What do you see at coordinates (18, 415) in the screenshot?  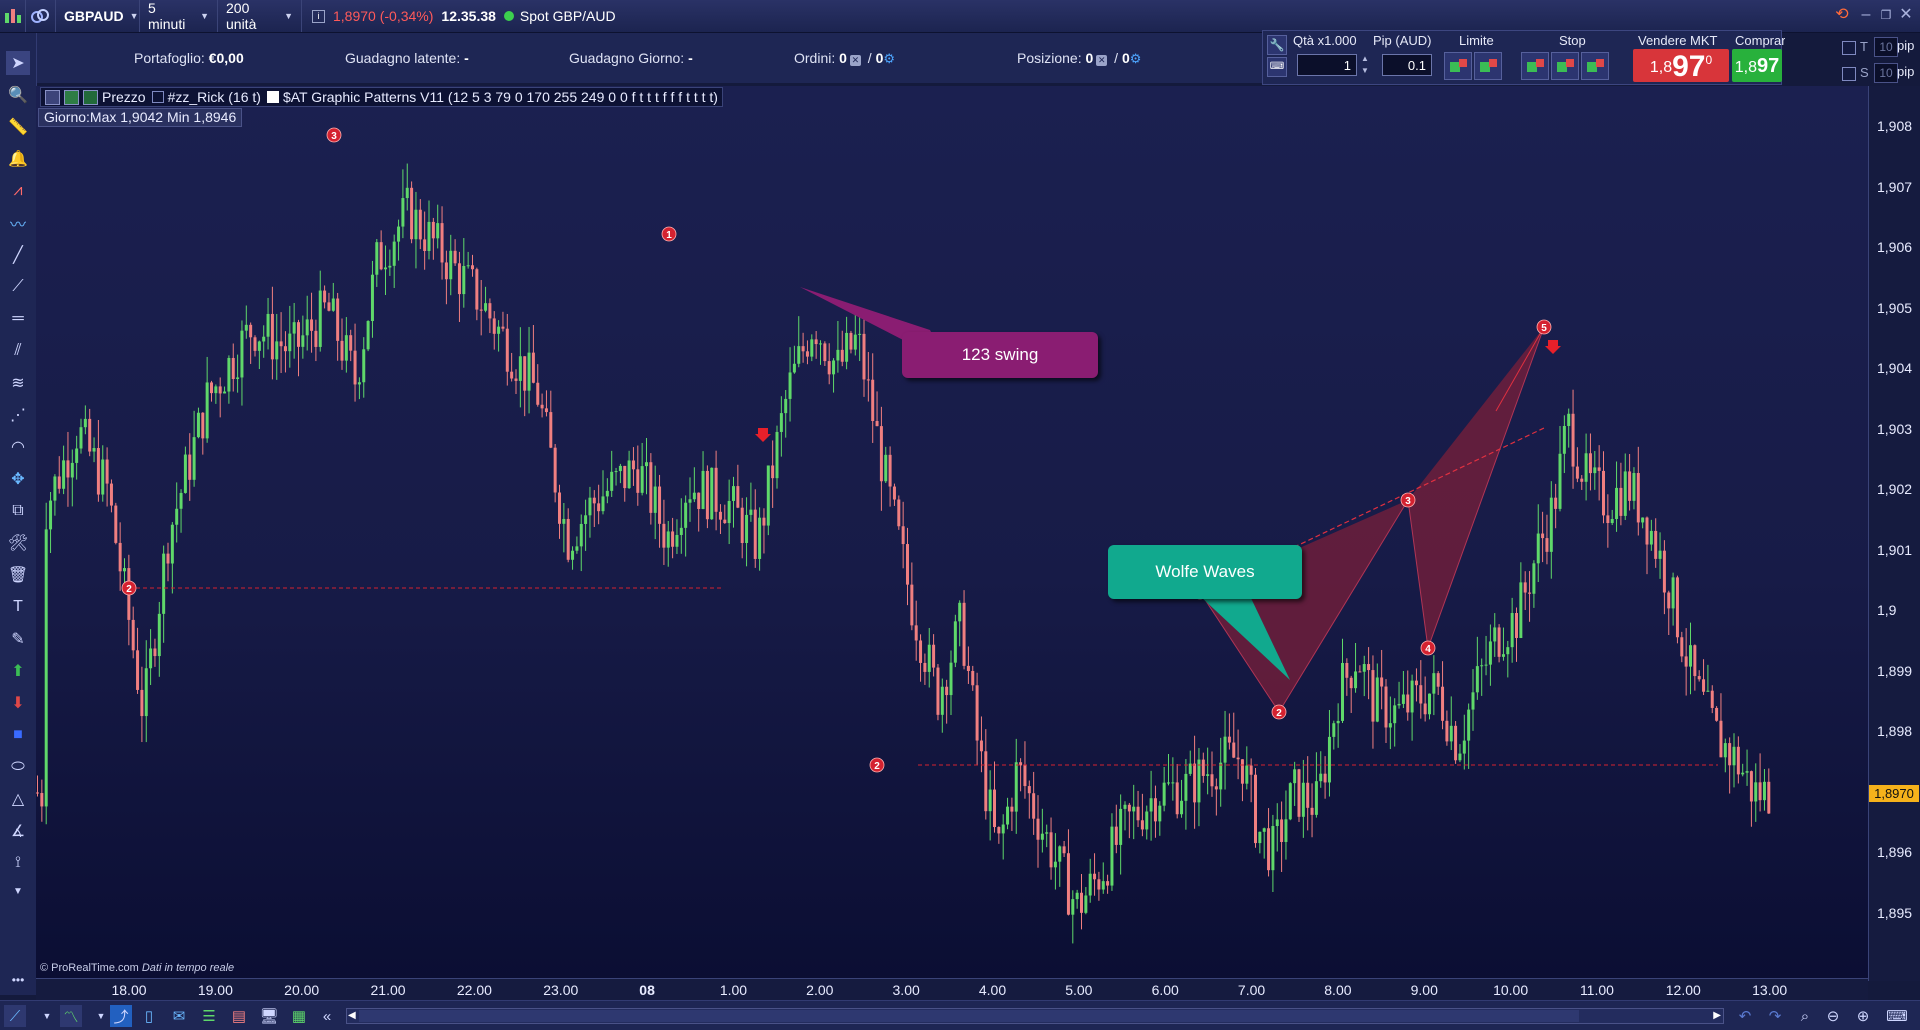 I see `fan-icon: ⋰` at bounding box center [18, 415].